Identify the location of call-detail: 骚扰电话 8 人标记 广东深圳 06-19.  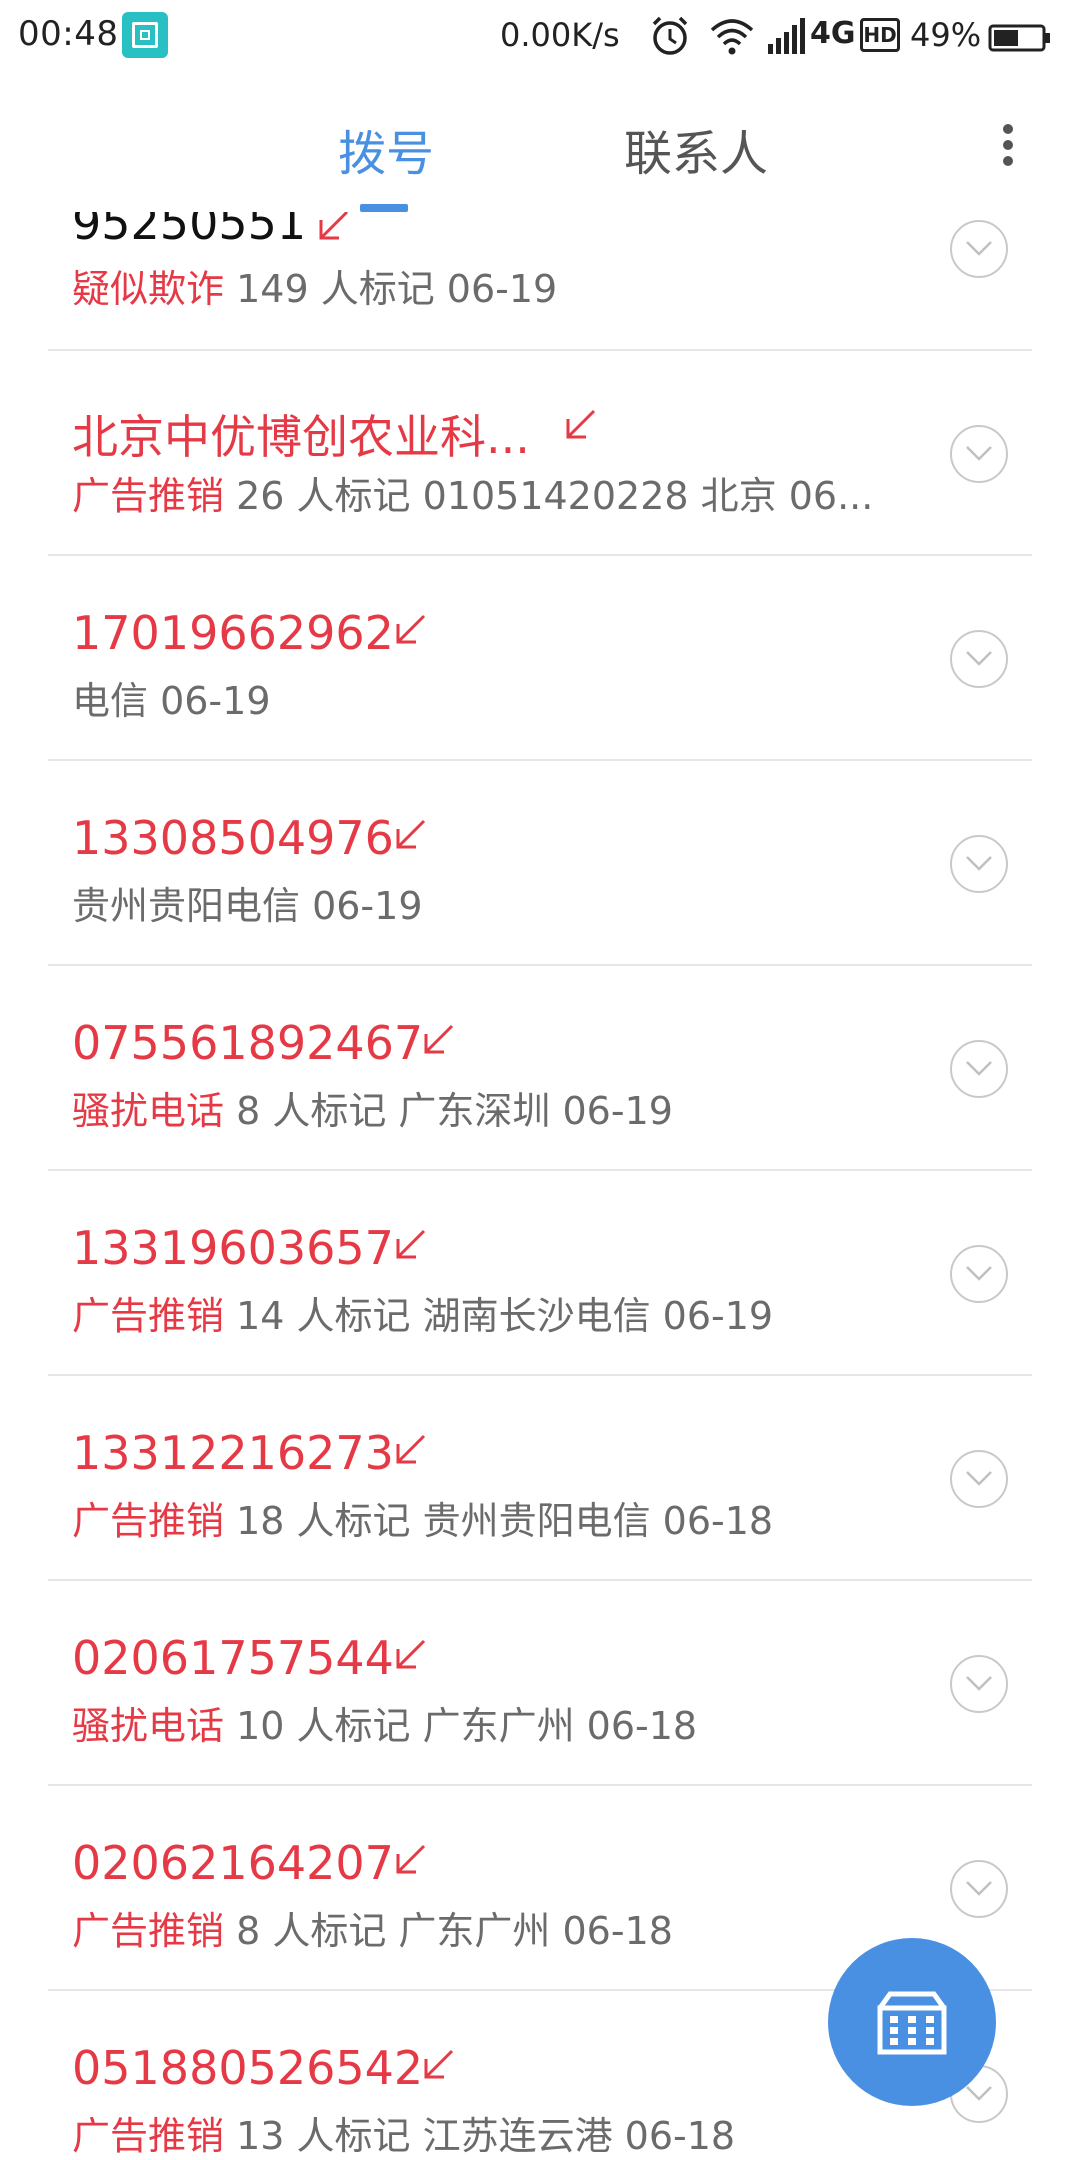
(372, 1107).